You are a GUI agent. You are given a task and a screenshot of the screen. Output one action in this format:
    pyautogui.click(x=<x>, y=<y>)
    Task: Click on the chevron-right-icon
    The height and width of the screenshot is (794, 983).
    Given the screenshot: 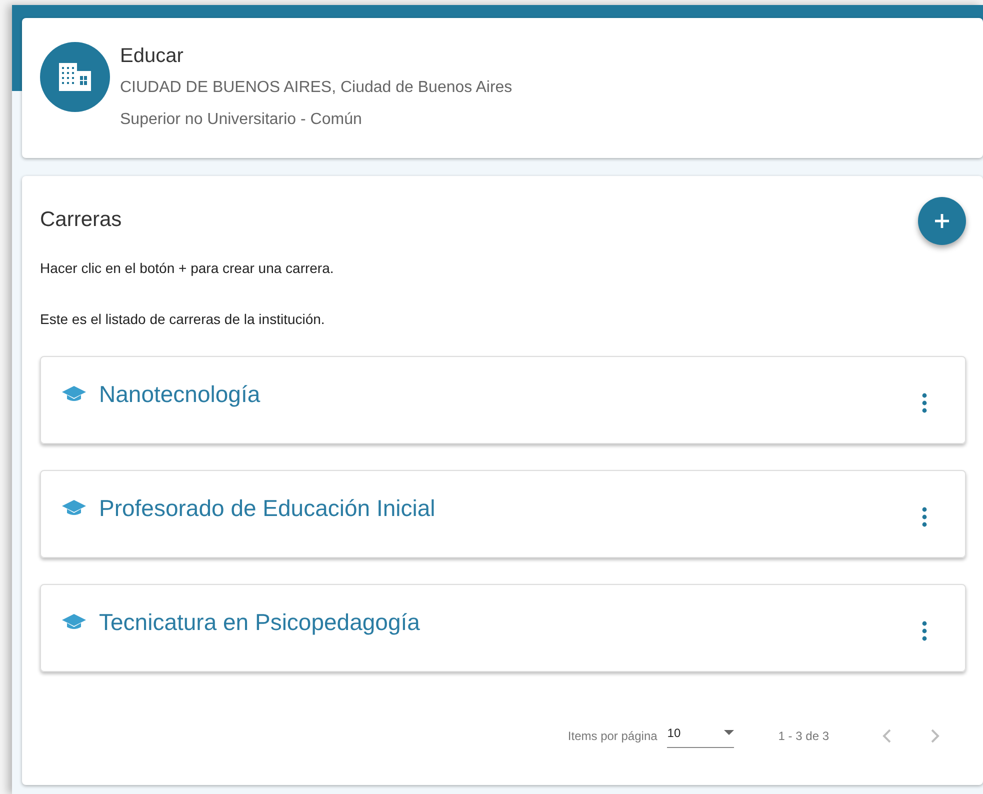 What is the action you would take?
    pyautogui.click(x=935, y=736)
    